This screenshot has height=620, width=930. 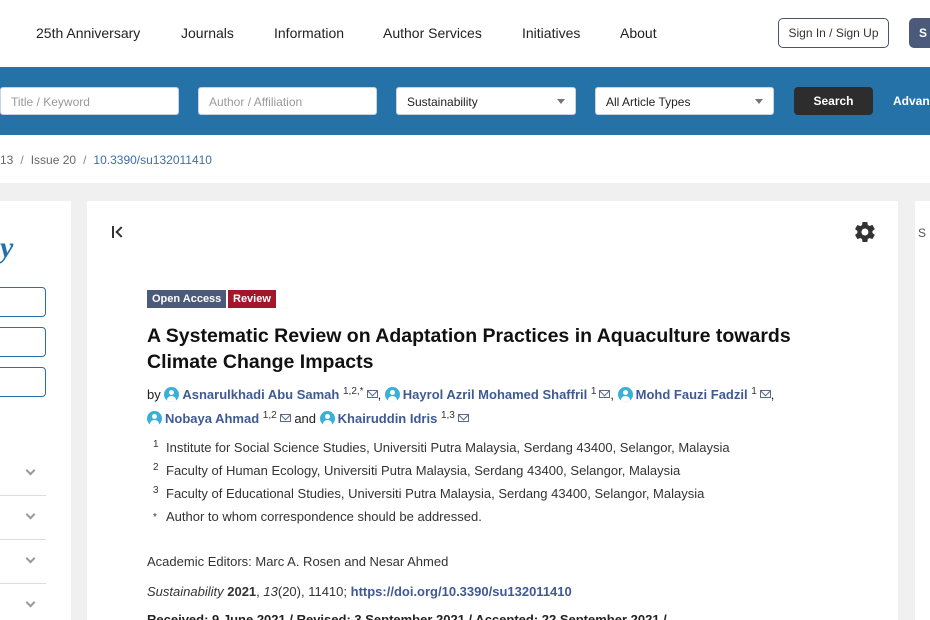 What do you see at coordinates (53, 160) in the screenshot?
I see `breadcrumb-issue: Issue 20` at bounding box center [53, 160].